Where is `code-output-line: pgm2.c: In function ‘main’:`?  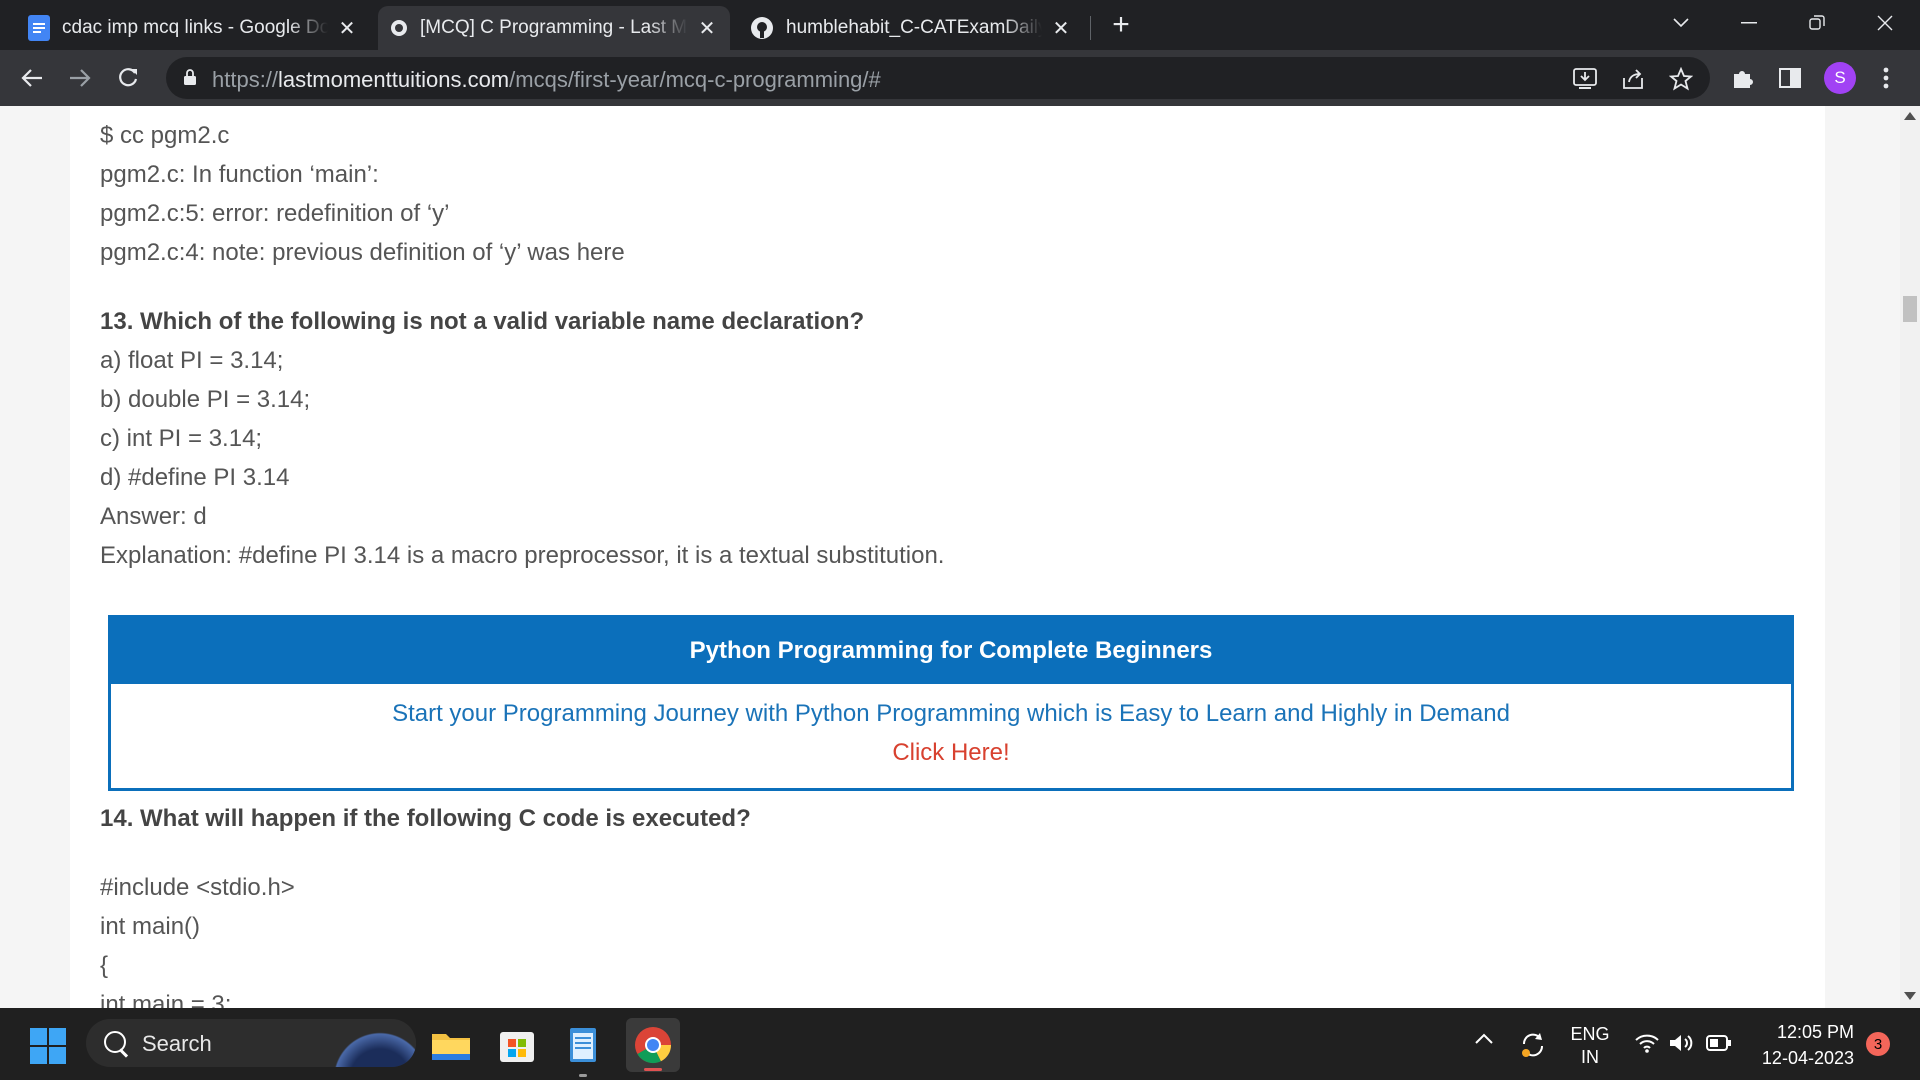
code-output-line: pgm2.c: In function ‘main’: is located at coordinates (239, 174).